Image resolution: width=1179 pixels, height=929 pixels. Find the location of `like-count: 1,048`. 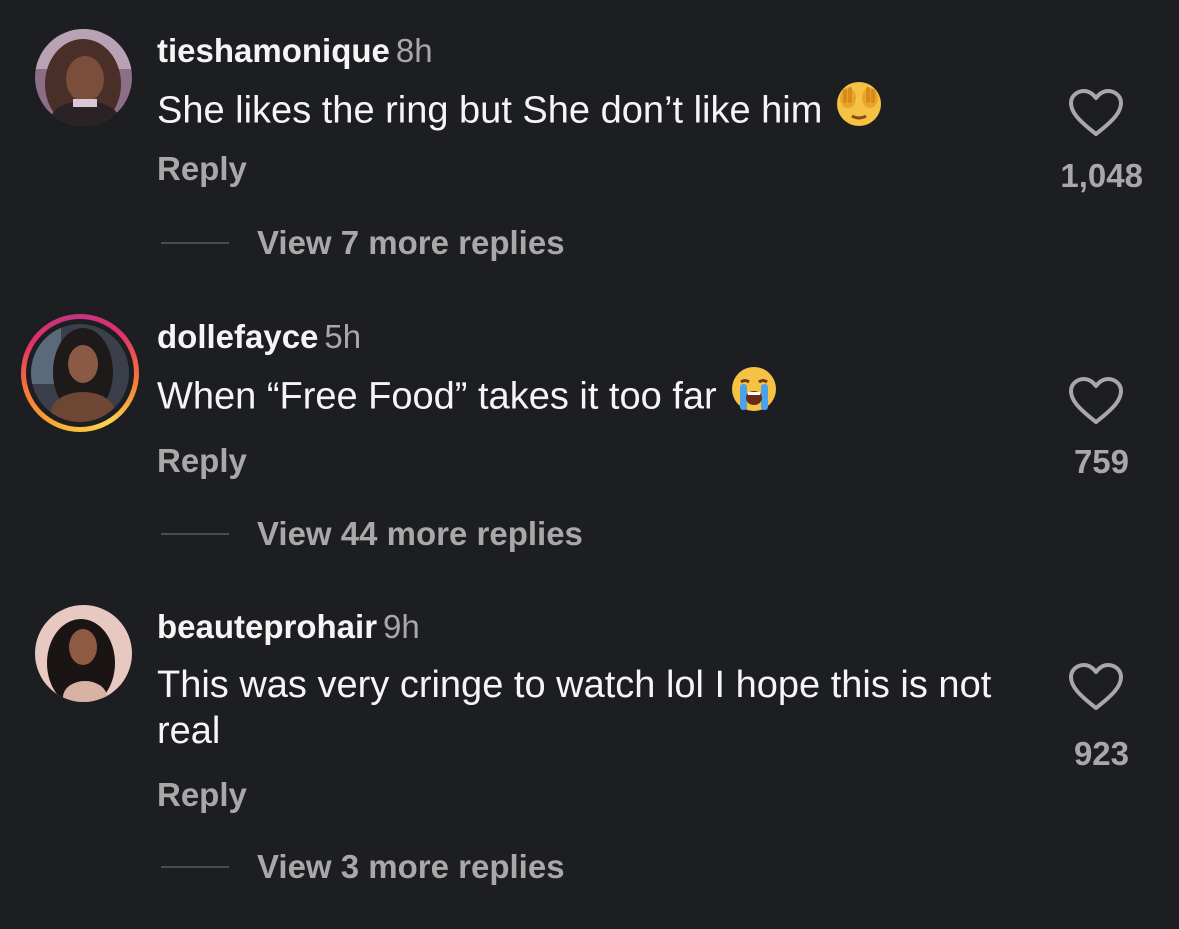

like-count: 1,048 is located at coordinates (1101, 175).